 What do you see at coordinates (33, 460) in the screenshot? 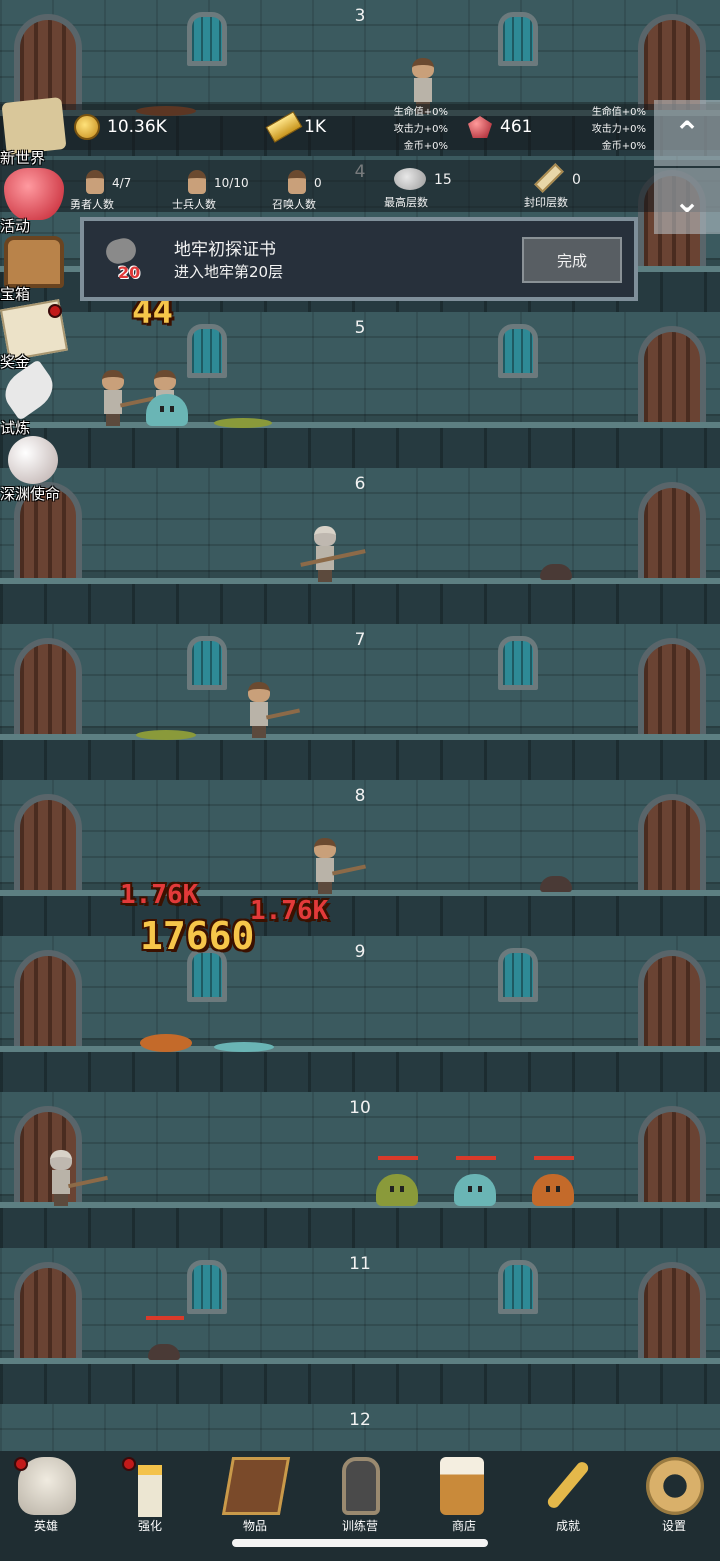
I see `pearl-icon` at bounding box center [33, 460].